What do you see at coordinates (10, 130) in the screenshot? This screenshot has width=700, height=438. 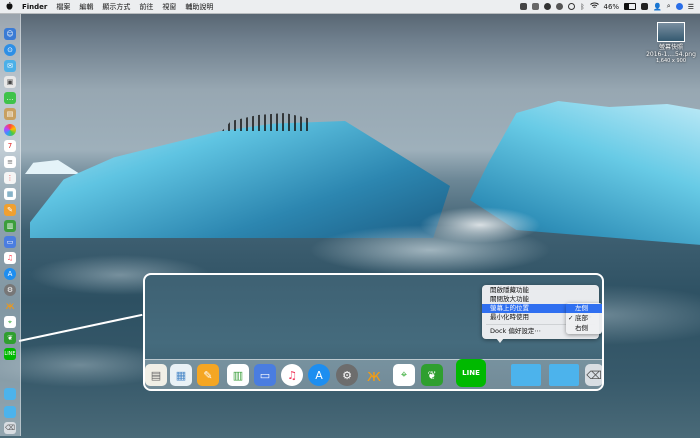 I see `photos-icon` at bounding box center [10, 130].